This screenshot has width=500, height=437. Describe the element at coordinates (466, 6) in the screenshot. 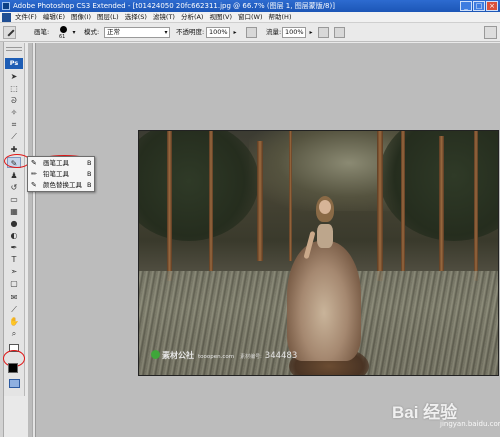

I see `minimize-button: _` at that location.